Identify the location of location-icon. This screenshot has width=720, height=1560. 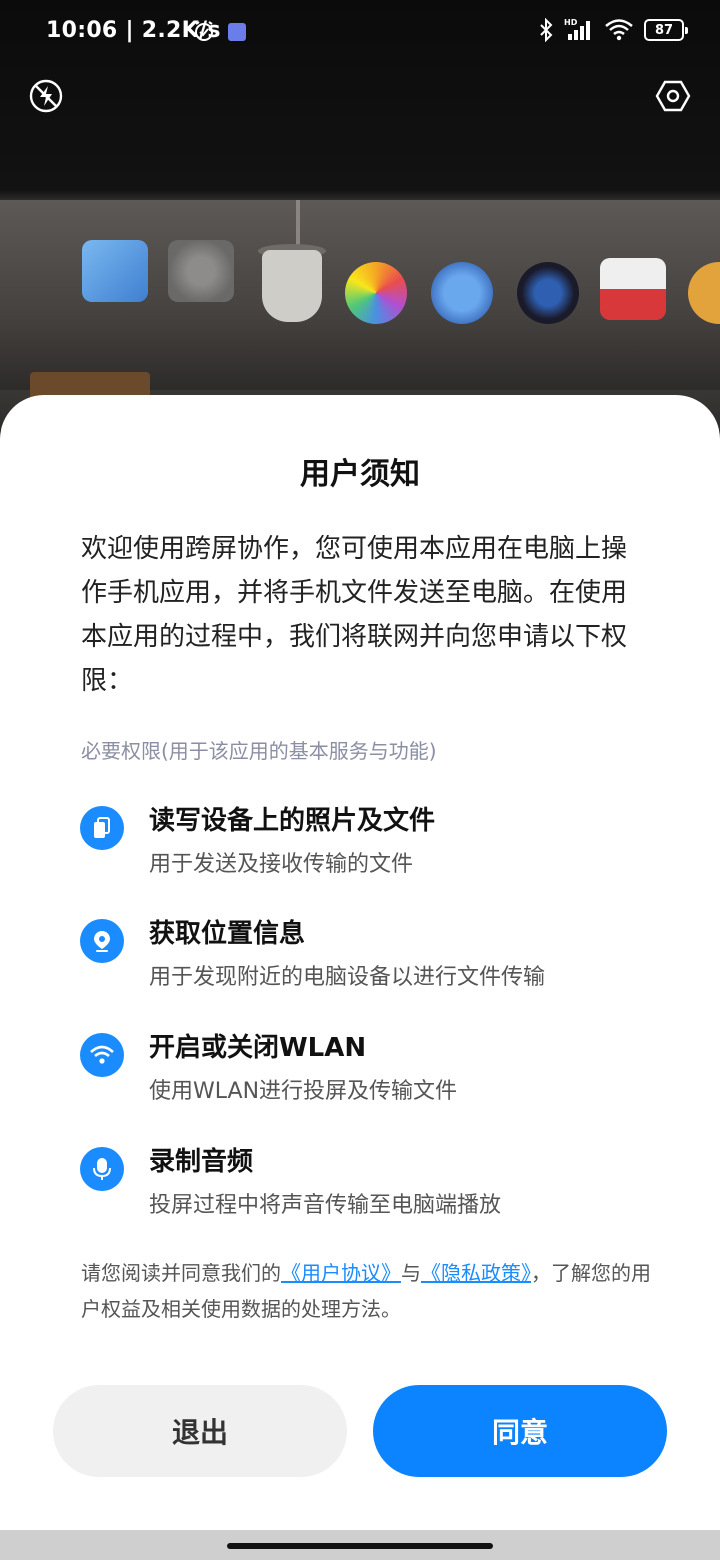
(102, 941).